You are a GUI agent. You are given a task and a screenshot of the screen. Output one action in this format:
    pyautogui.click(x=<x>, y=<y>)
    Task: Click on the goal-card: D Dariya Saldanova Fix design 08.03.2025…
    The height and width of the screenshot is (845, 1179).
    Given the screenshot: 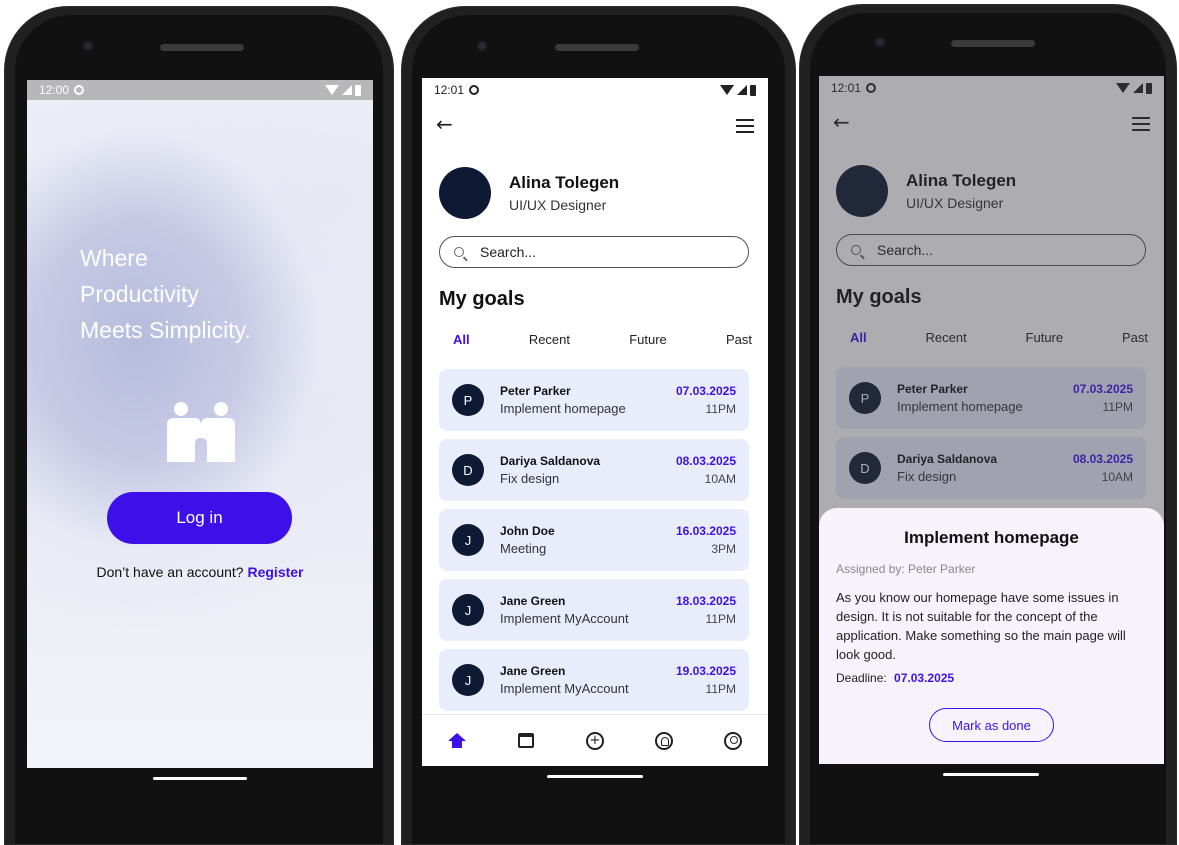 What is the action you would take?
    pyautogui.click(x=594, y=470)
    